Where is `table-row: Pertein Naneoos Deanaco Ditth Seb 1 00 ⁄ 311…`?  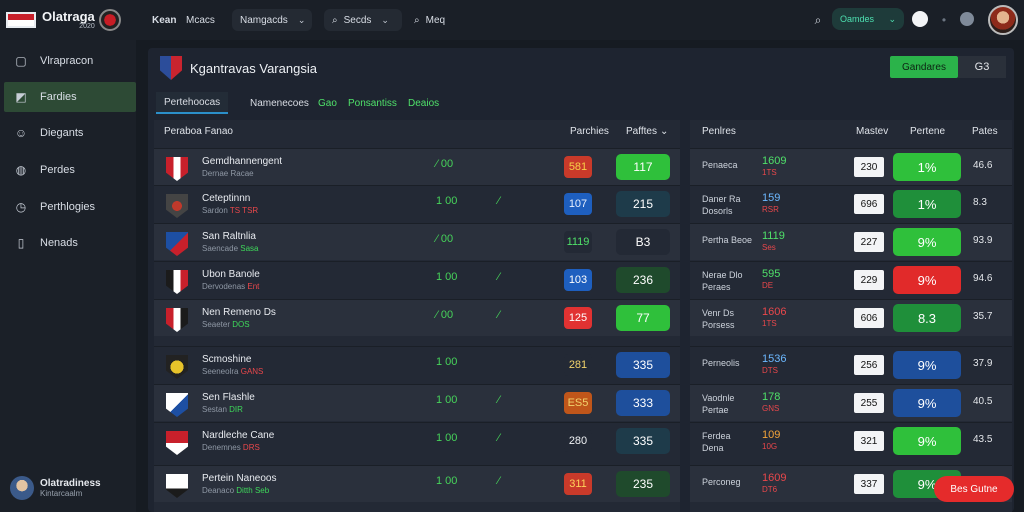
table-row: Pertein Naneoos Deanaco Ditth Seb 1 00 ⁄ 311… is located at coordinates (417, 483).